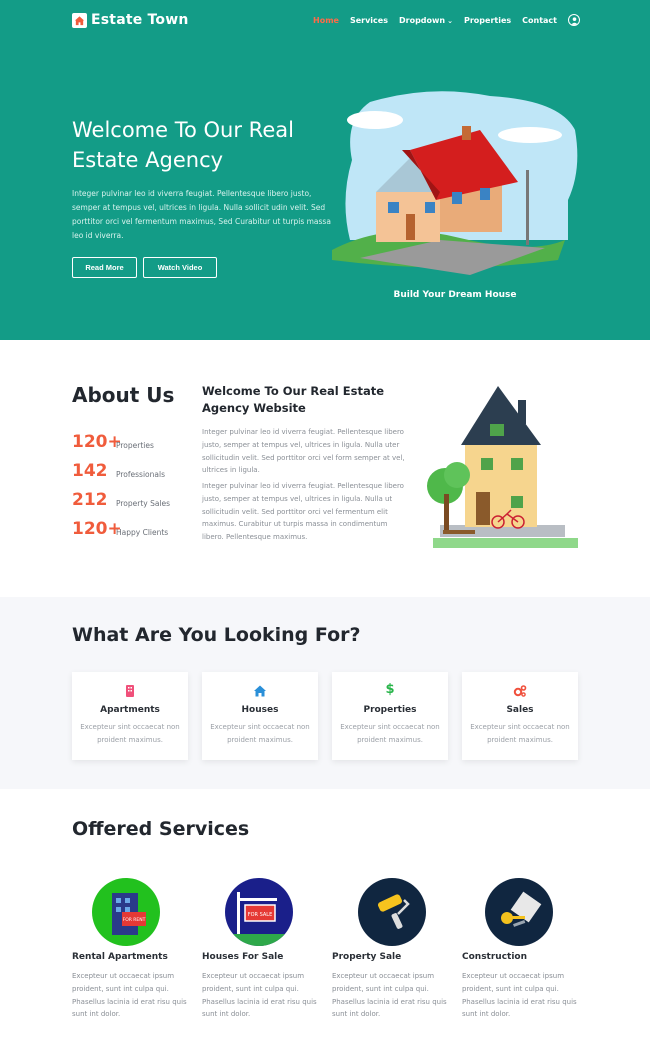 This screenshot has width=650, height=1057. What do you see at coordinates (520, 690) in the screenshot?
I see `gears-icon` at bounding box center [520, 690].